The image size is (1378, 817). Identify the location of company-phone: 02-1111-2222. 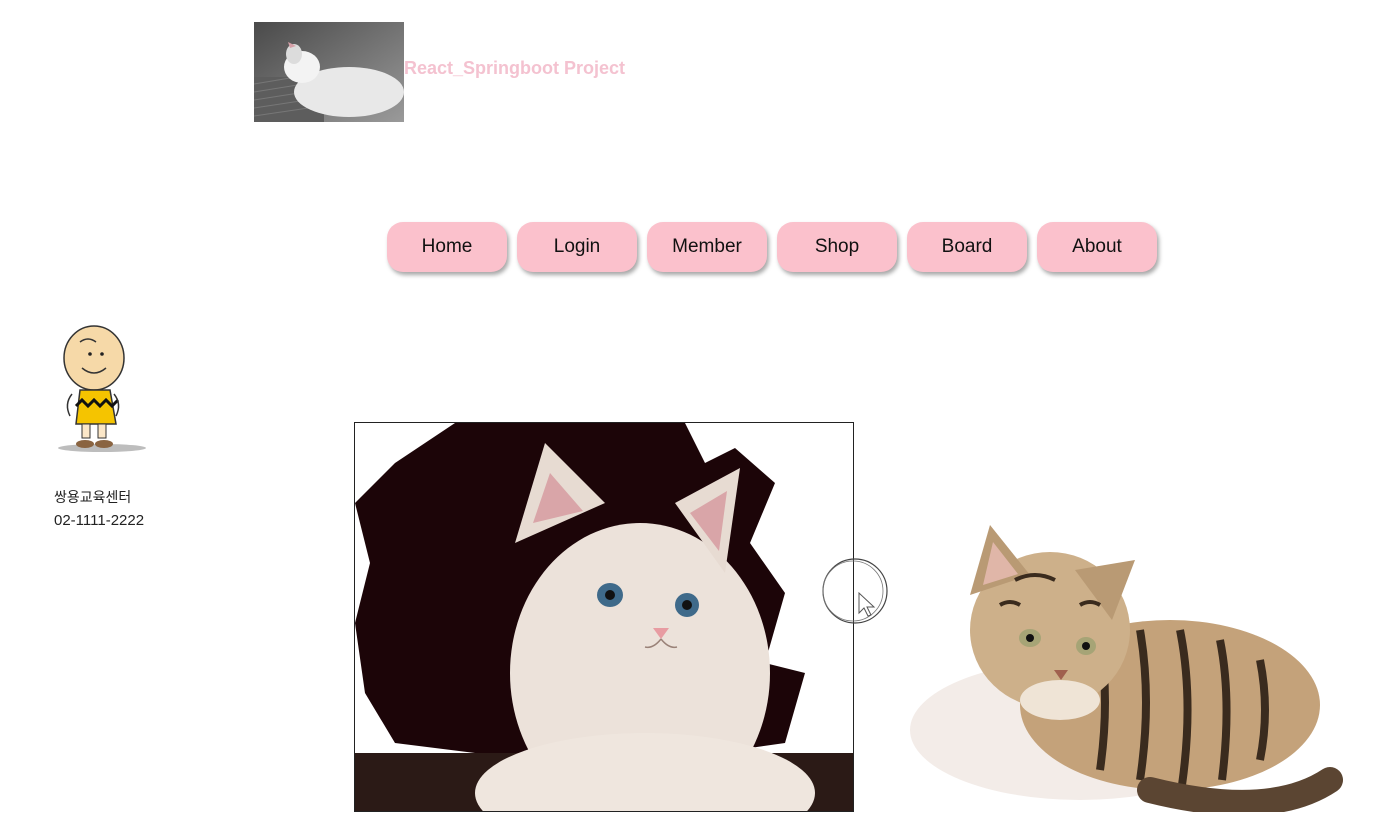
(99, 520).